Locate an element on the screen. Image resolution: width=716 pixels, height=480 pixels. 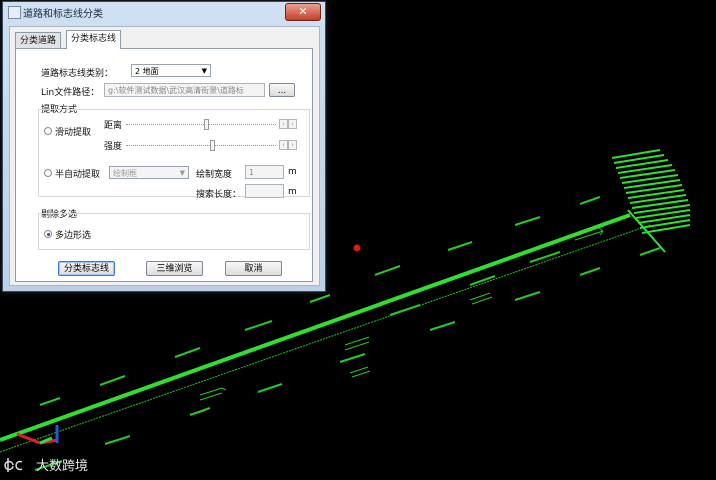
line-type-value: 2 地面 is located at coordinates (147, 71).